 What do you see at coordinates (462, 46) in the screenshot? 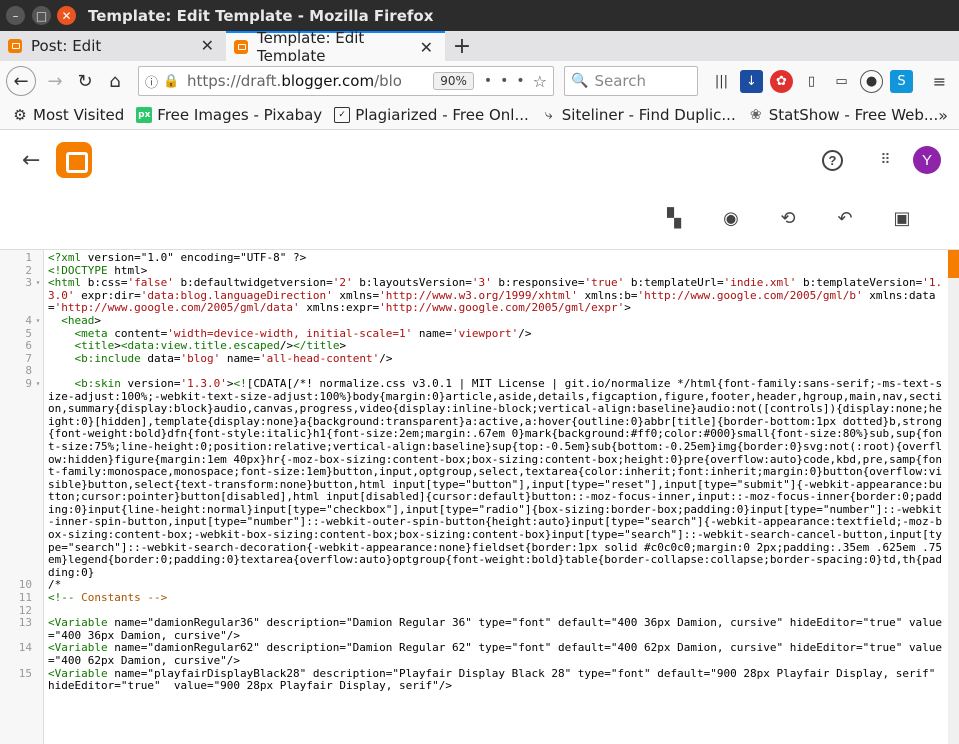
I see `new-tab-button: +` at bounding box center [462, 46].